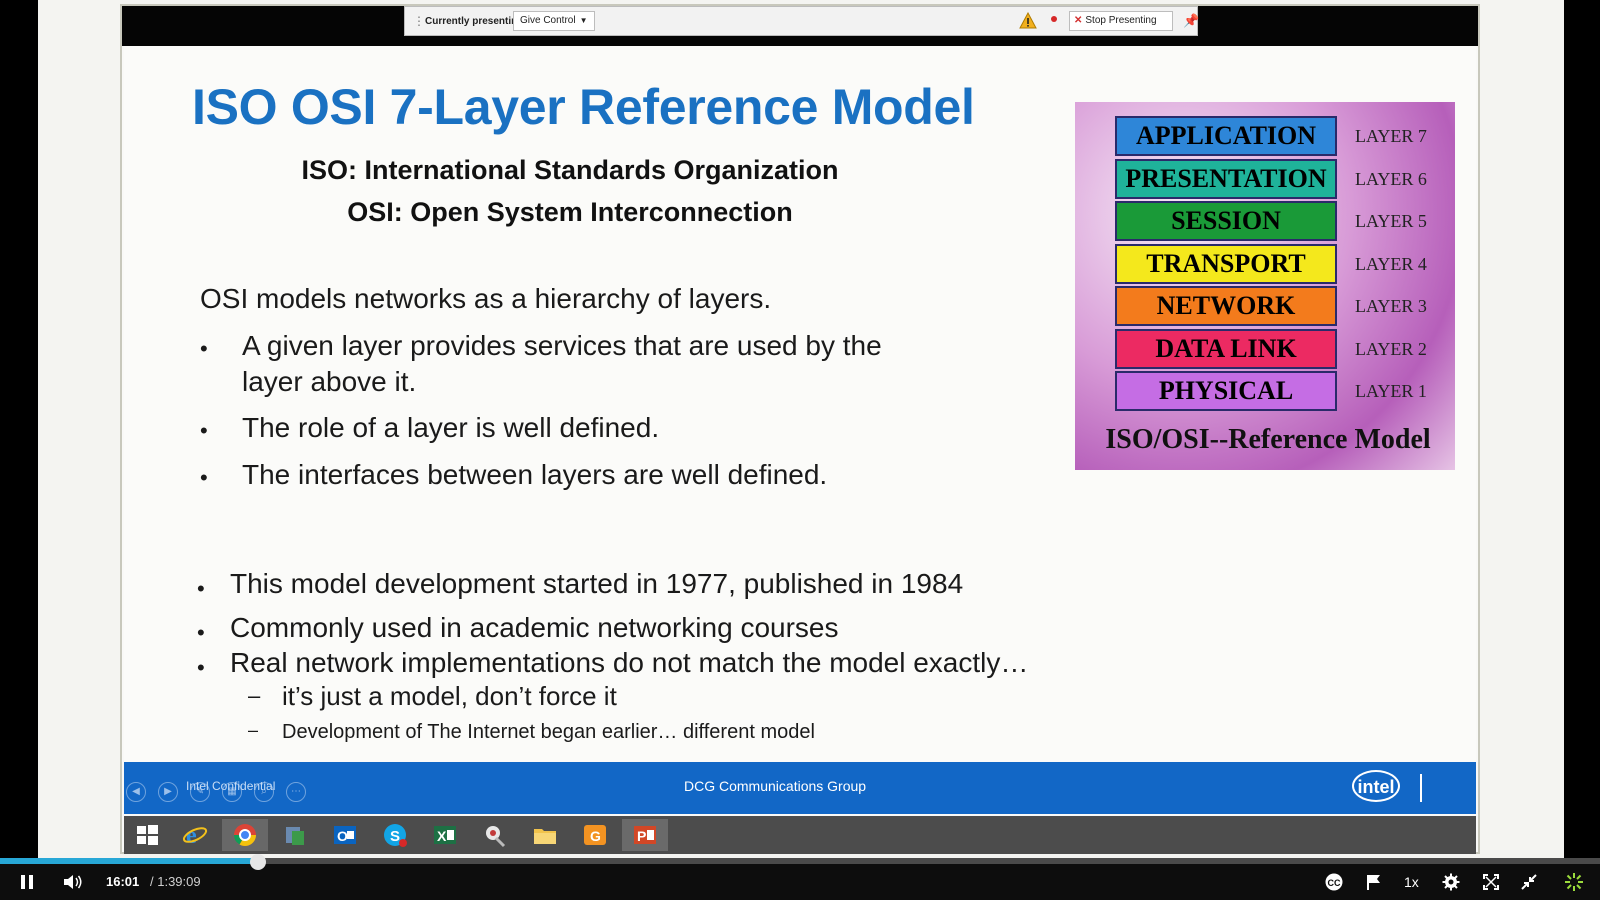 This screenshot has height=900, width=1600. What do you see at coordinates (1226, 263) in the screenshot?
I see `osi-layer-block: TRANSPORT` at bounding box center [1226, 263].